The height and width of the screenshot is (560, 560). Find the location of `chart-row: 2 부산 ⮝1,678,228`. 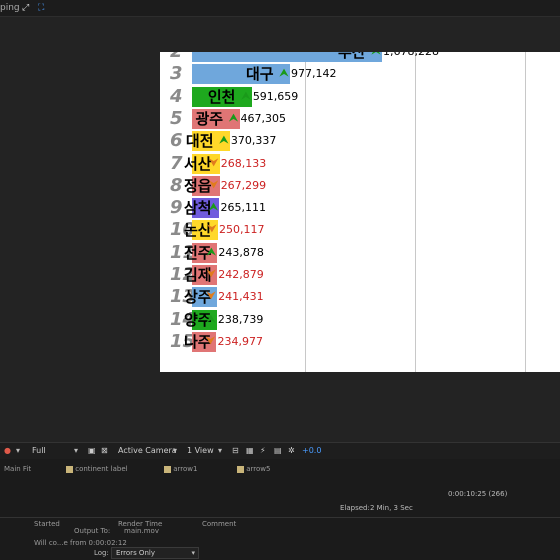

chart-row: 2 부산 ⮝1,678,228 is located at coordinates (360, 57).